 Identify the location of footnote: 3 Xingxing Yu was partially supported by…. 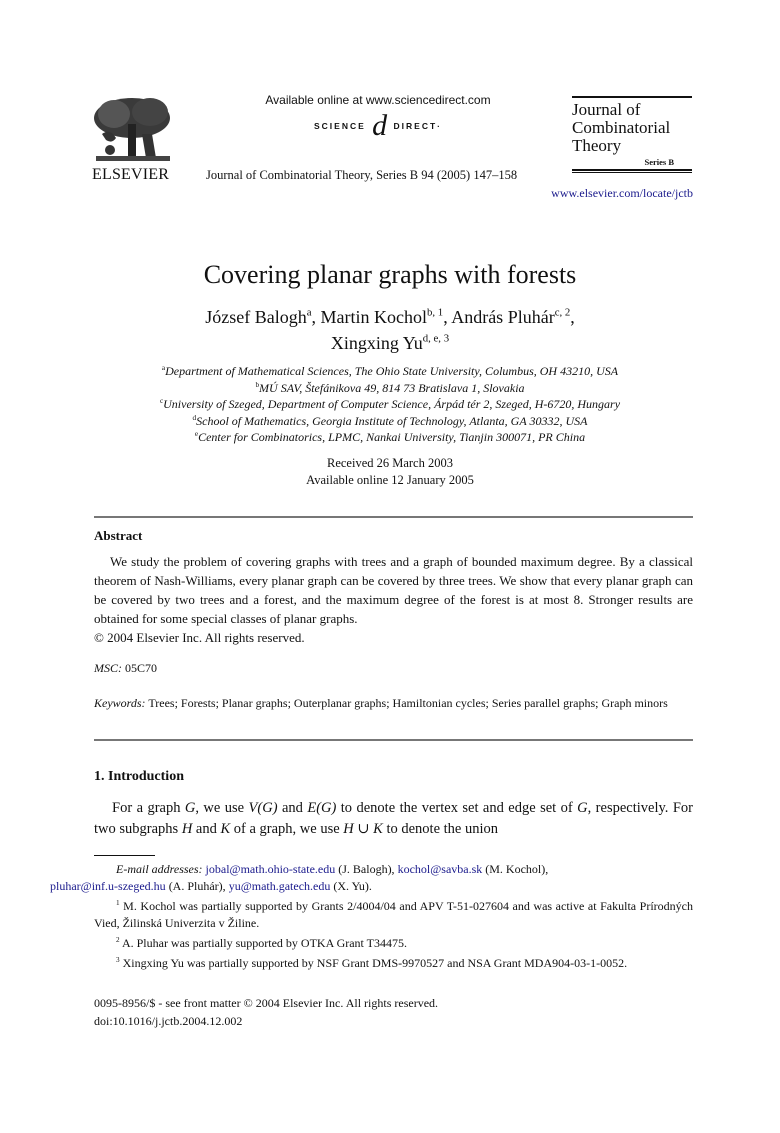
(393, 963).